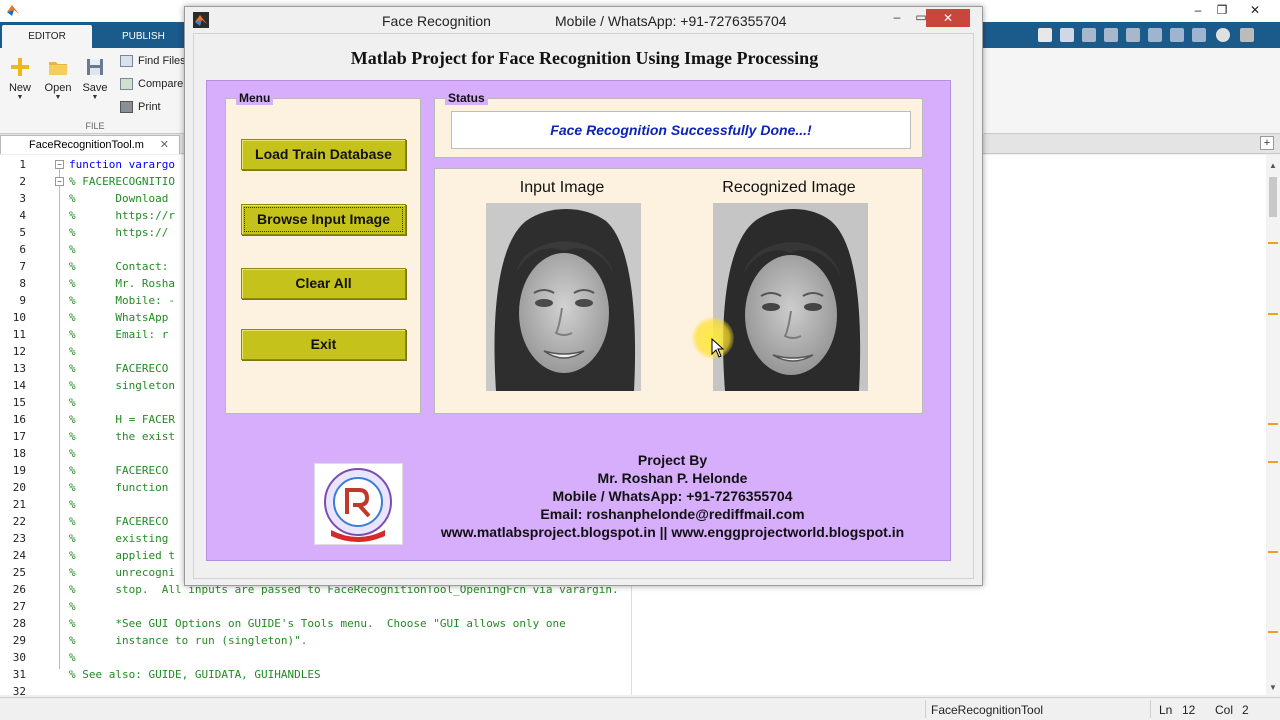 The height and width of the screenshot is (720, 1280). I want to click on line-number: 20, so click(19, 487).